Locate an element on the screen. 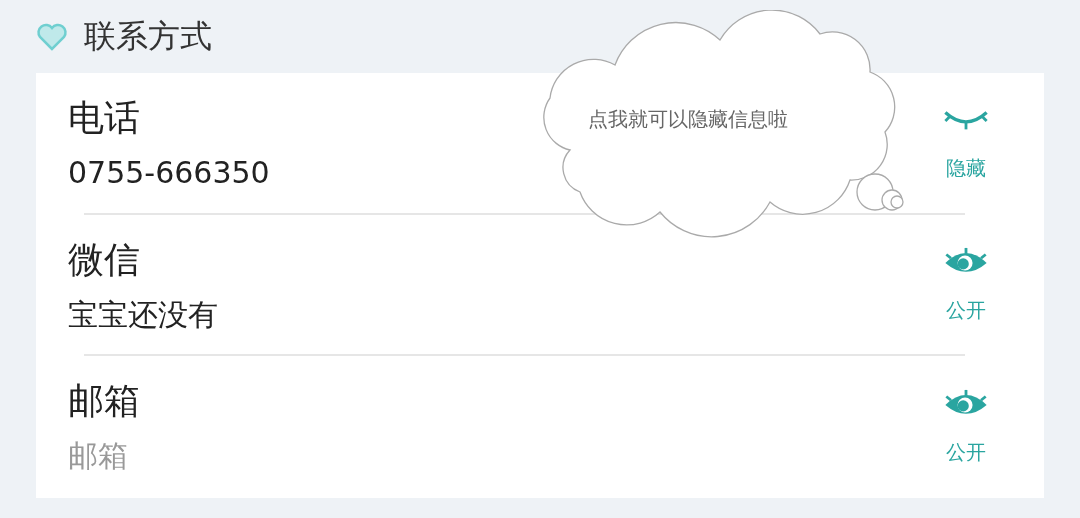 The width and height of the screenshot is (1080, 518). section-title: 联系方式 is located at coordinates (148, 36).